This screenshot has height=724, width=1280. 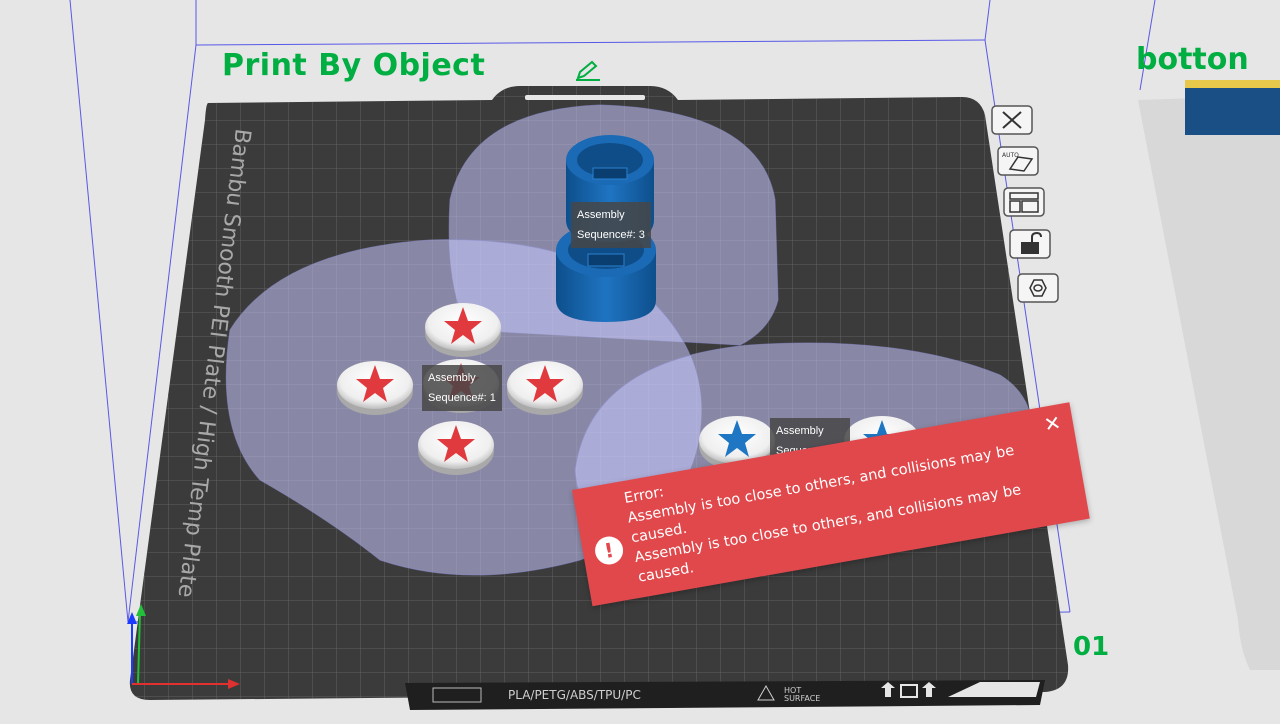 What do you see at coordinates (725, 695) in the screenshot?
I see `plate-bottom-bar` at bounding box center [725, 695].